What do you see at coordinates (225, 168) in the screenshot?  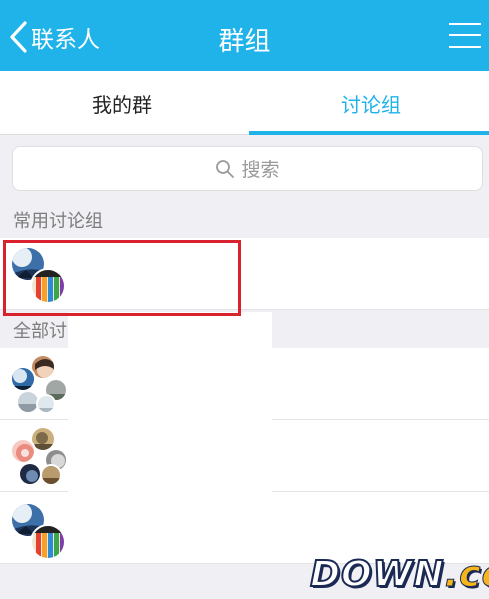 I see `search-icon` at bounding box center [225, 168].